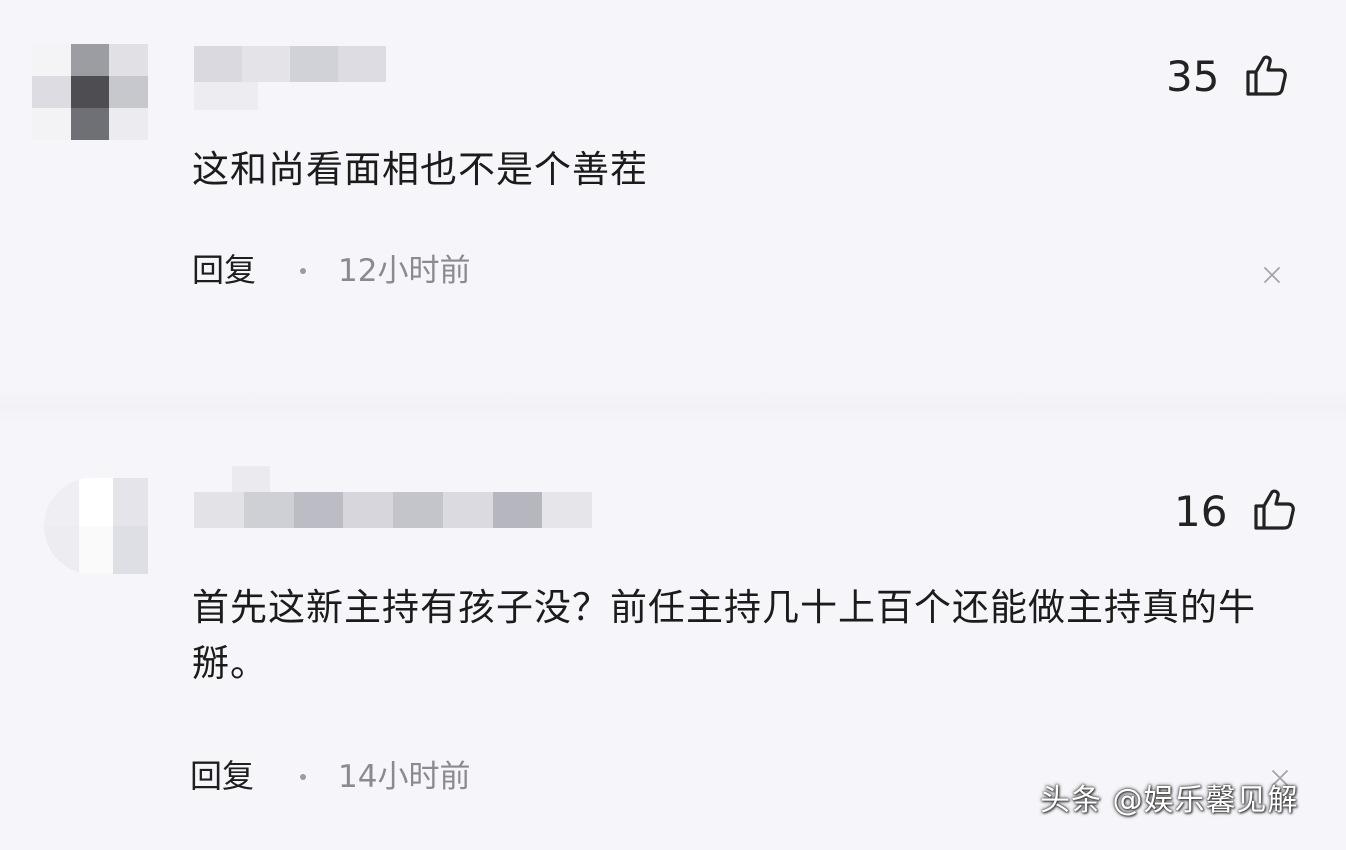 Image resolution: width=1346 pixels, height=850 pixels. Describe the element at coordinates (404, 777) in the screenshot. I see `timestamp: 14小时前` at that location.